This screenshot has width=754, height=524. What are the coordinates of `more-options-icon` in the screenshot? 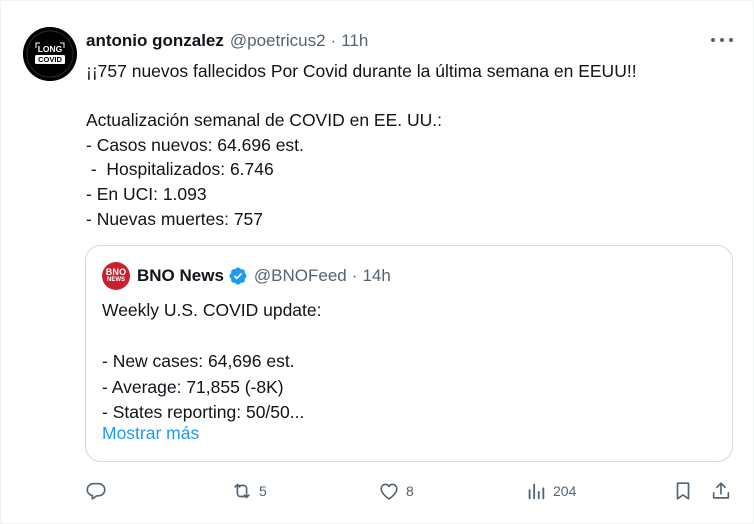 It's located at (722, 40).